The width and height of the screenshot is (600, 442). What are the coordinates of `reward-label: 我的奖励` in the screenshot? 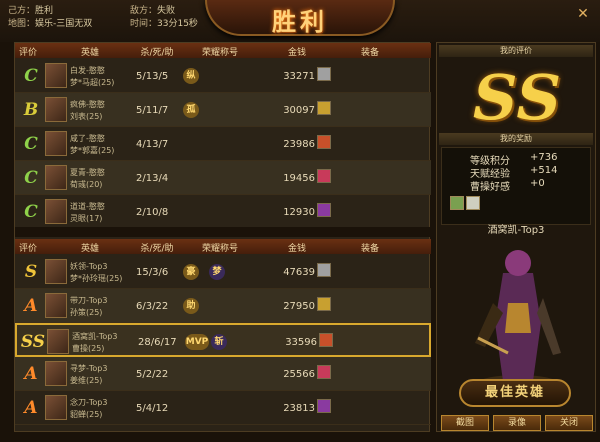 It's located at (516, 139).